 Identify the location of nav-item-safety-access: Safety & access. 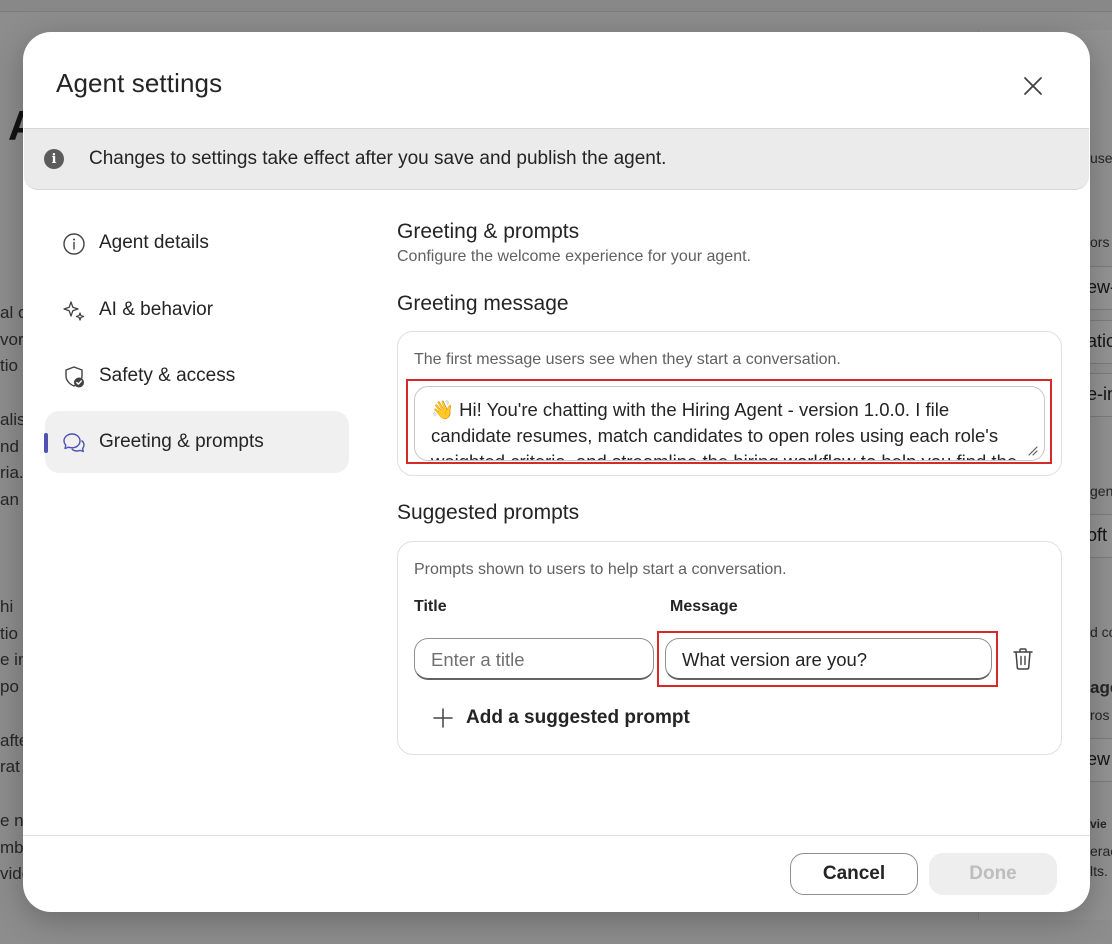
(197, 376).